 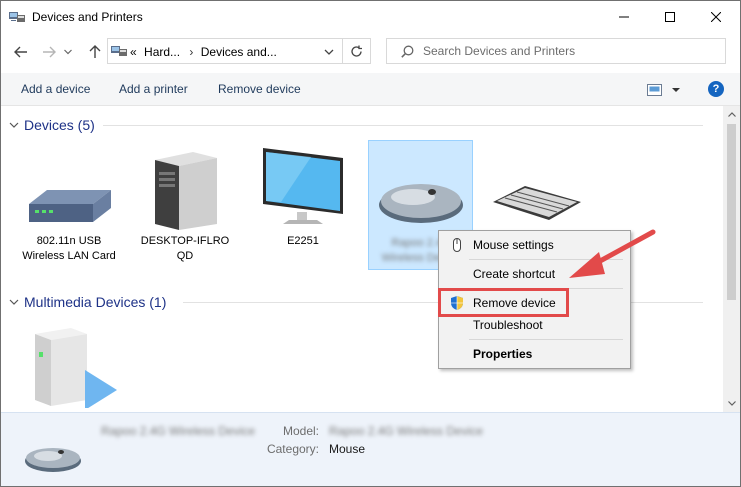 I want to click on up-button, so click(x=95, y=52).